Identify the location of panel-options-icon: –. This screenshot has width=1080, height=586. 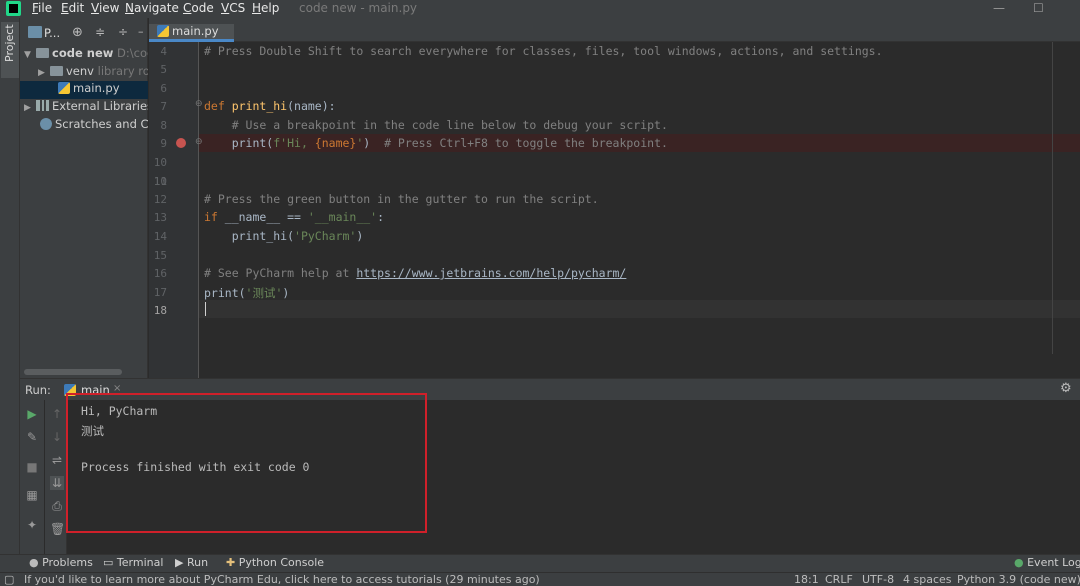
(141, 31).